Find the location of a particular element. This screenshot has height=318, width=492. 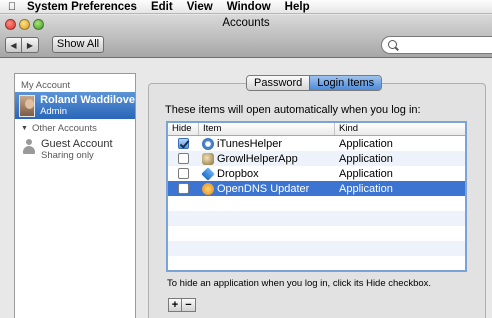

item-cell: GrowlHelperApp is located at coordinates (267, 158).